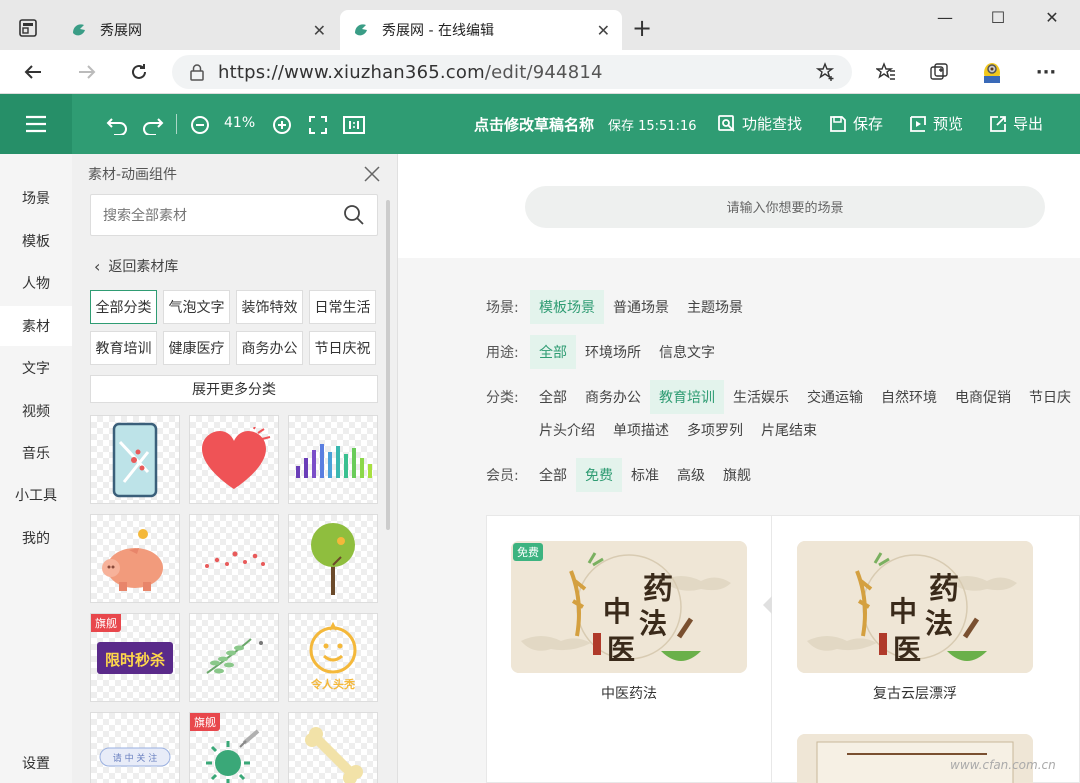 The image size is (1080, 783). Describe the element at coordinates (567, 307) in the screenshot. I see `filter-option: 模板场景` at that location.